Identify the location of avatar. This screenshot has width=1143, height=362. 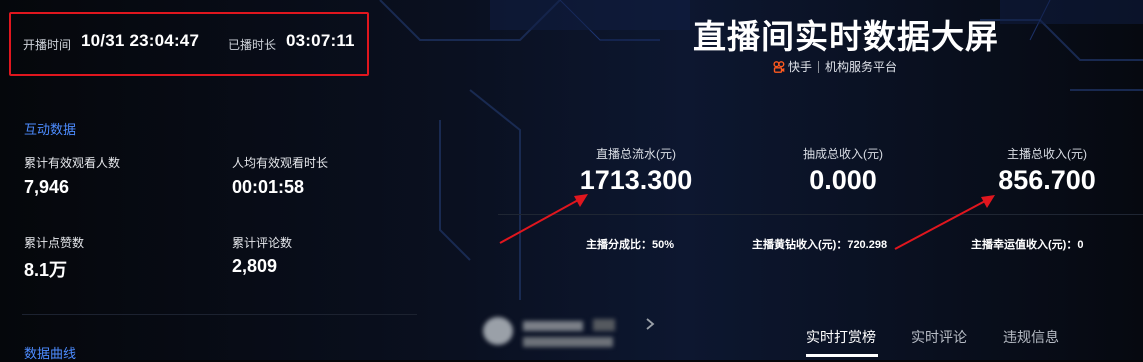
(498, 331).